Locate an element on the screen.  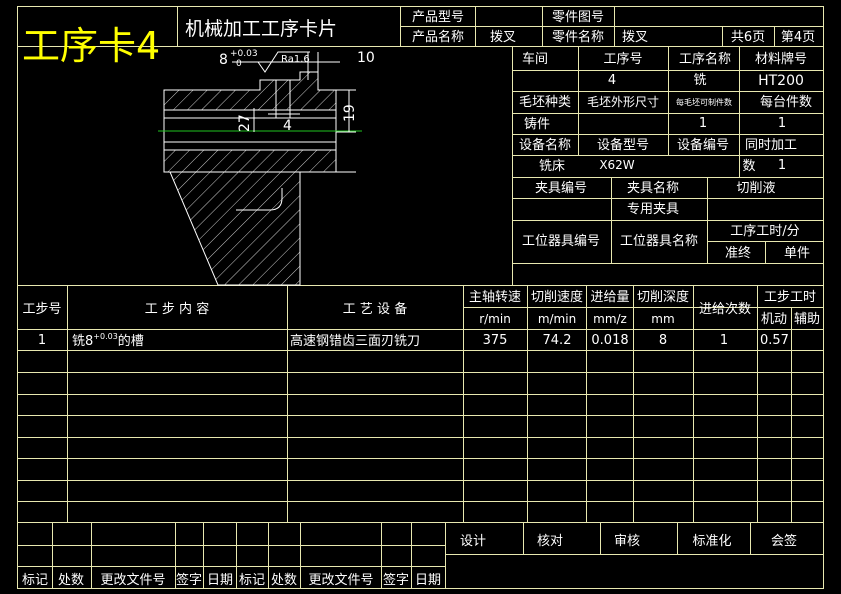
rev-sign-label: 签字 is located at coordinates (189, 580).